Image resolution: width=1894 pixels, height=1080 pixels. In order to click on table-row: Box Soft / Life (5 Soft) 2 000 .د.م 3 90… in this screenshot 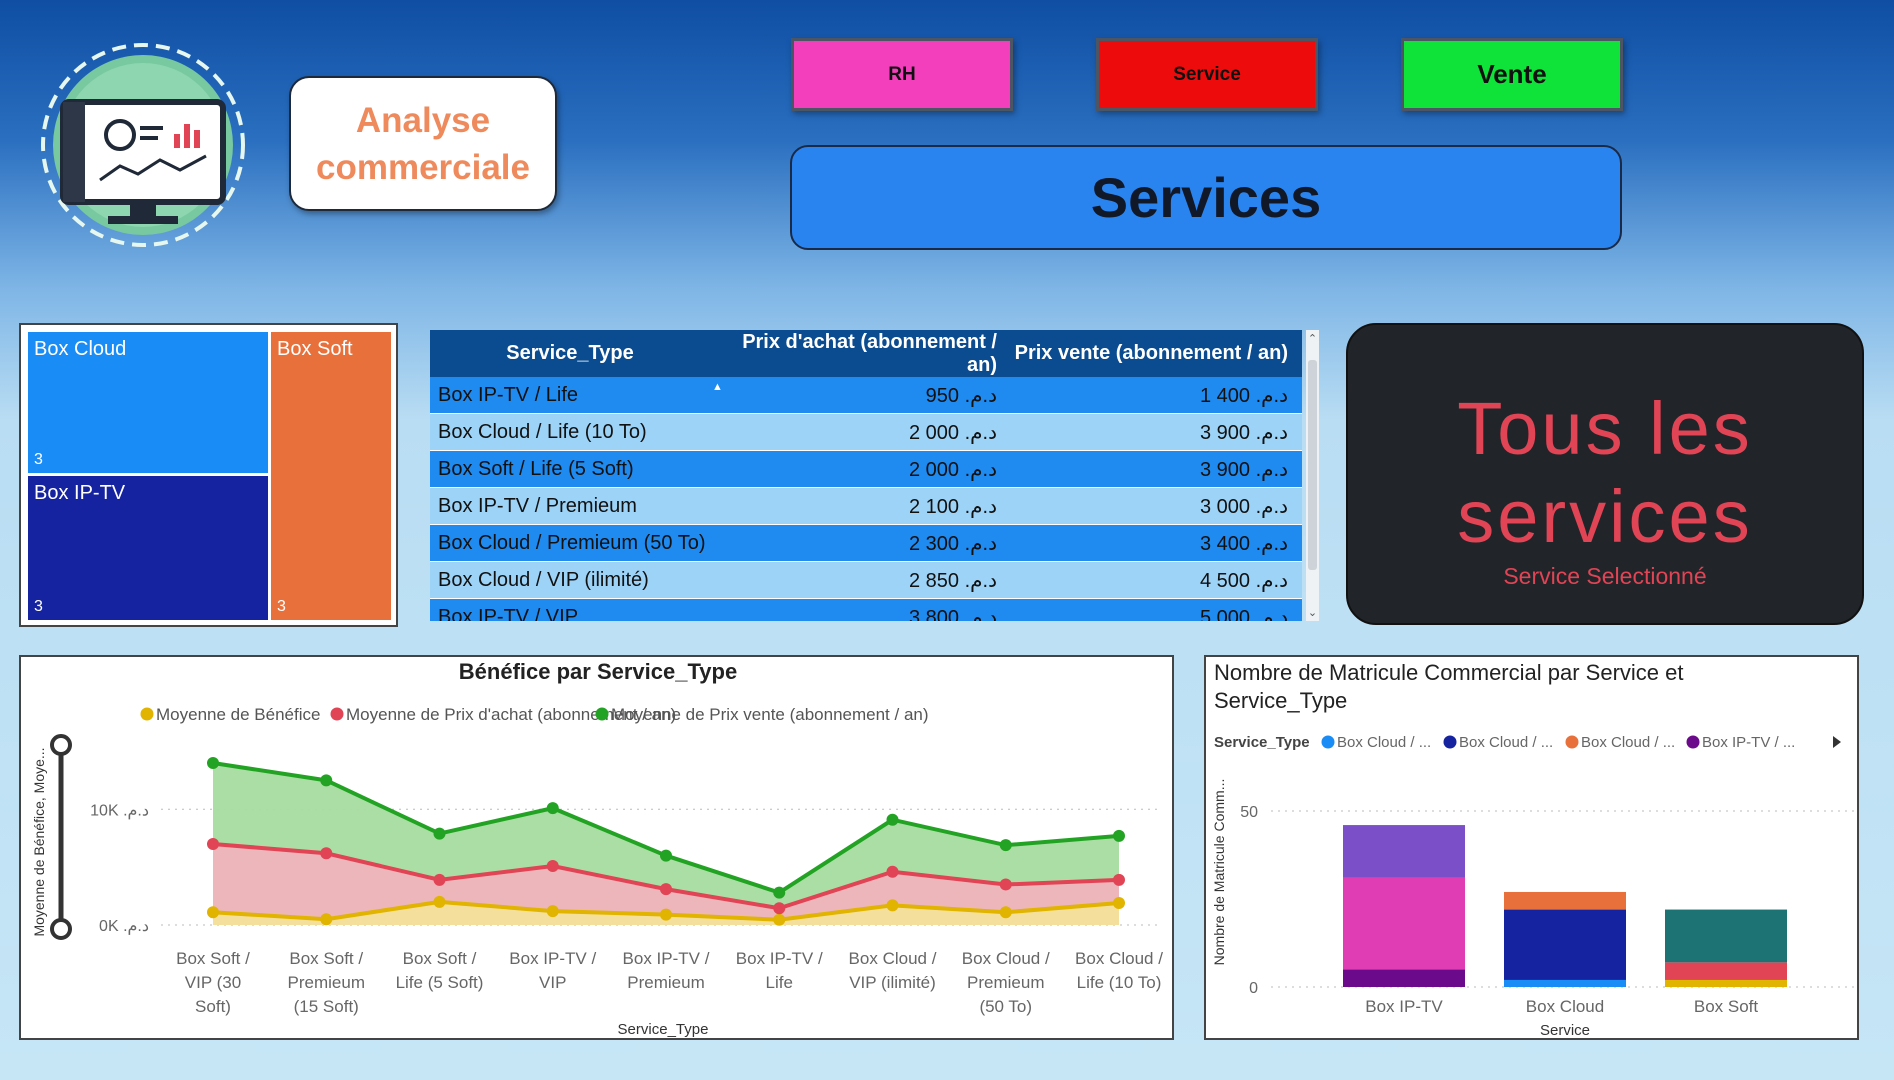, I will do `click(866, 469)`.